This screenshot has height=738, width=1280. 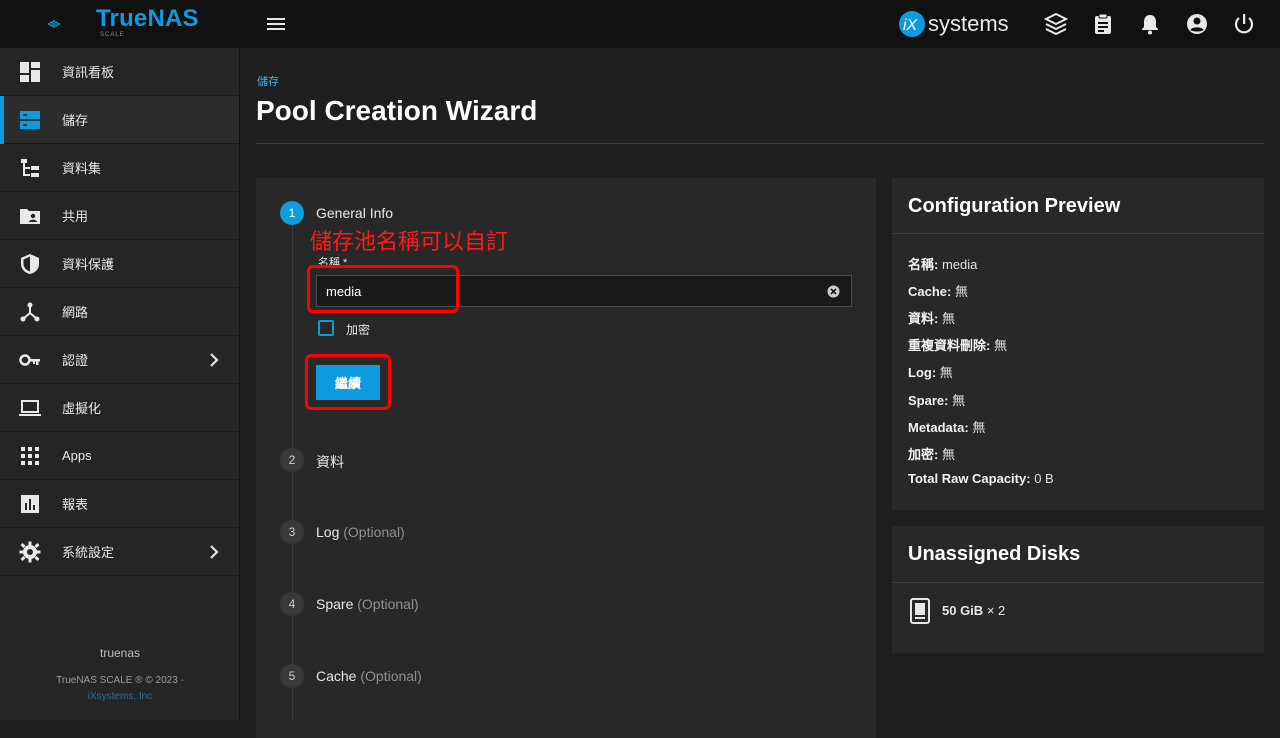 I want to click on sidebar-item-data-protection: 資料保護, so click(x=119, y=264).